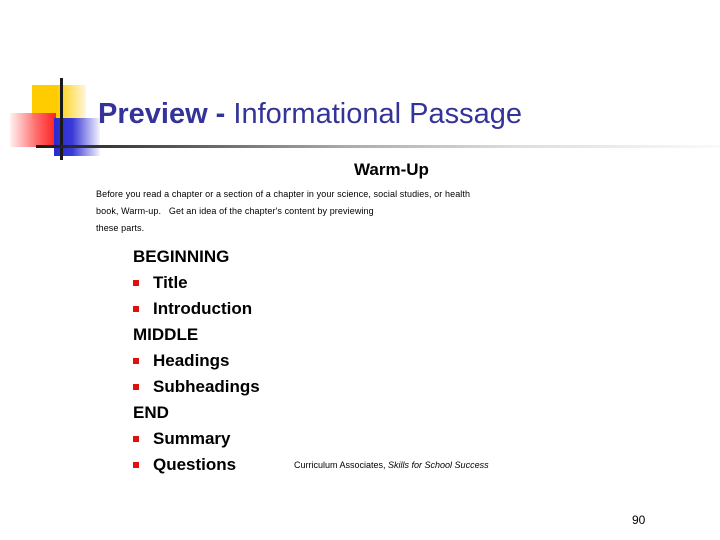 The image size is (720, 540). What do you see at coordinates (196, 414) in the screenshot?
I see `outline-heading: END` at bounding box center [196, 414].